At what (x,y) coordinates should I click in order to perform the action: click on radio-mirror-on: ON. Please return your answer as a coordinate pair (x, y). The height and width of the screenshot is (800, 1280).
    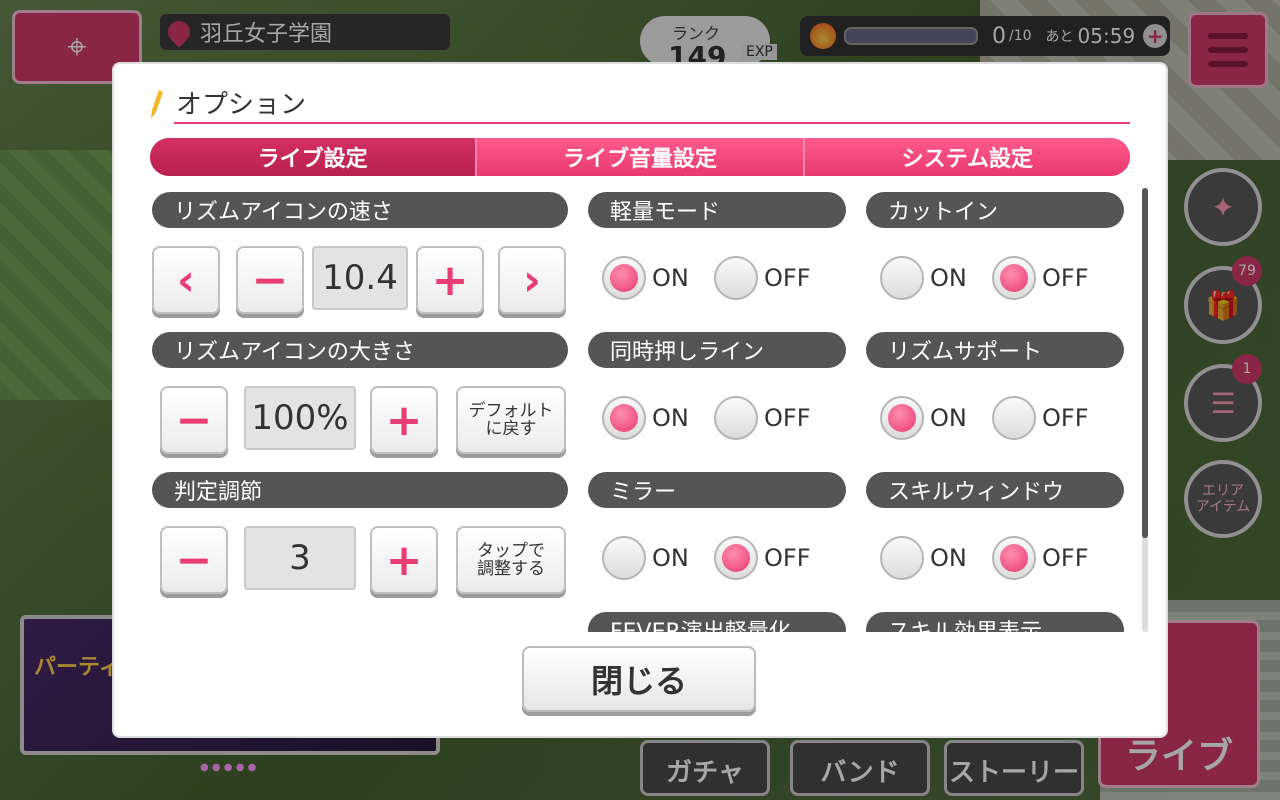
    Looking at the image, I should click on (645, 558).